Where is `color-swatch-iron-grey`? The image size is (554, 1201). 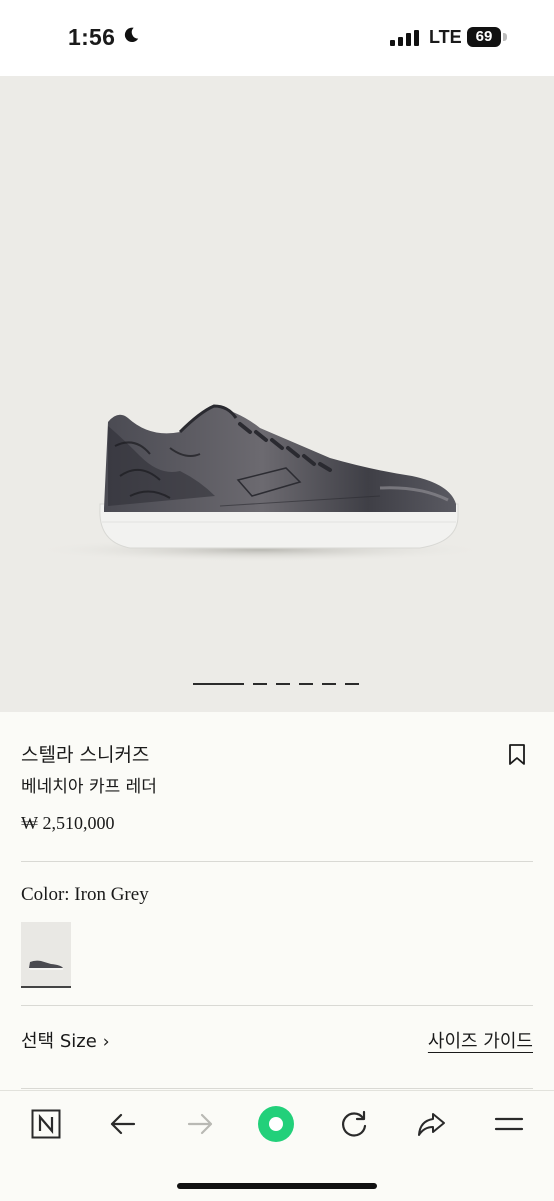
color-swatch-iron-grey is located at coordinates (46, 955).